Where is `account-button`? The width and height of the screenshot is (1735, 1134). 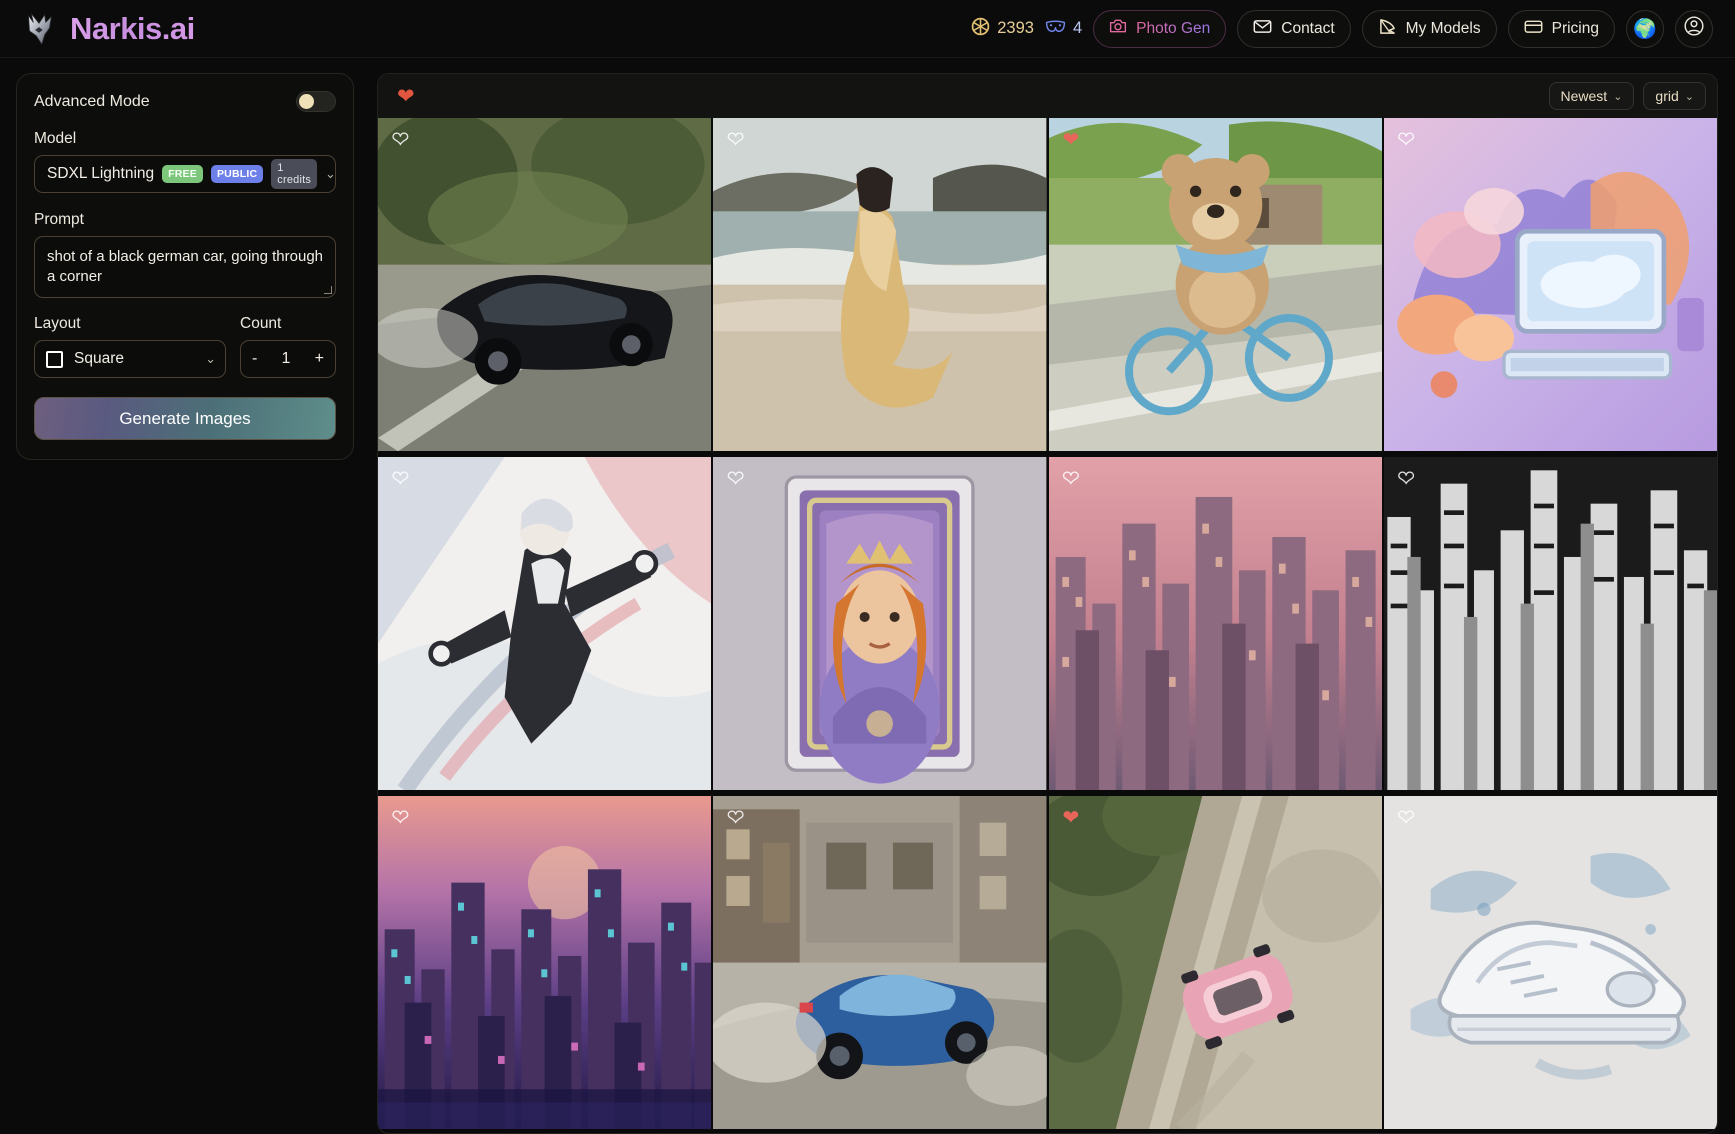
account-button is located at coordinates (1694, 28).